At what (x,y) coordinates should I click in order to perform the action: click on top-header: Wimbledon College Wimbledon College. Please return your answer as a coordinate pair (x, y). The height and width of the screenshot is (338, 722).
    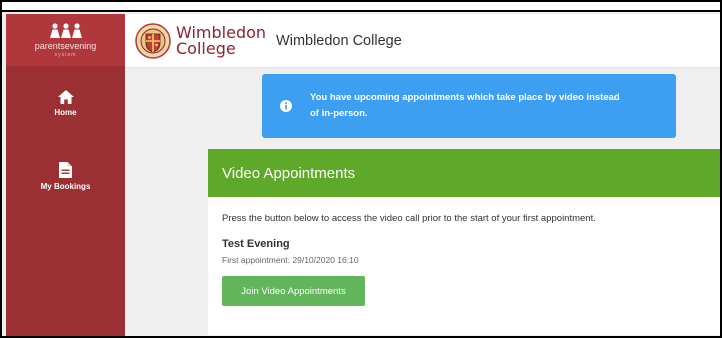
    Looking at the image, I should click on (422, 41).